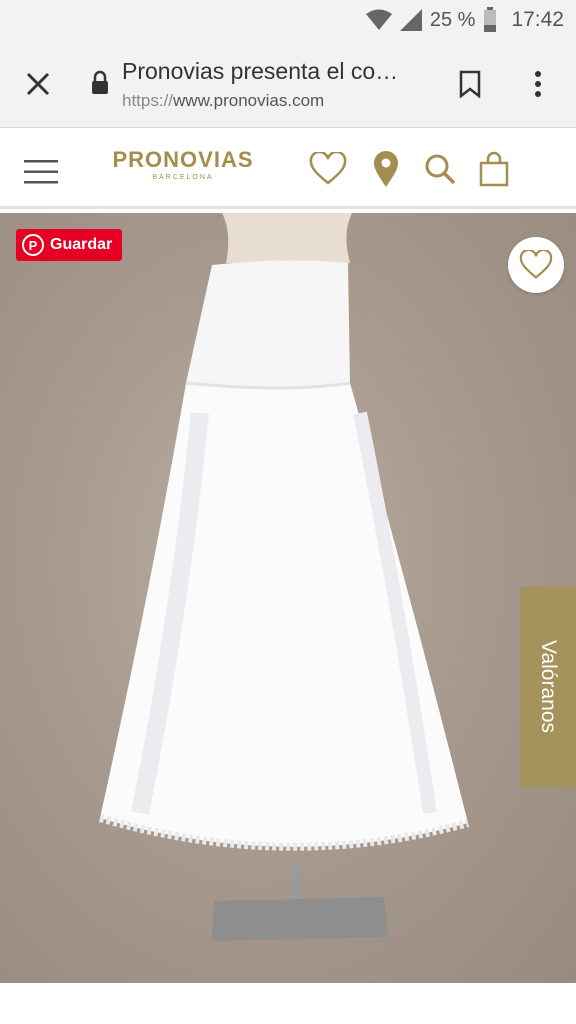 The width and height of the screenshot is (576, 1024). Describe the element at coordinates (42, 172) in the screenshot. I see `menu-icon` at that location.